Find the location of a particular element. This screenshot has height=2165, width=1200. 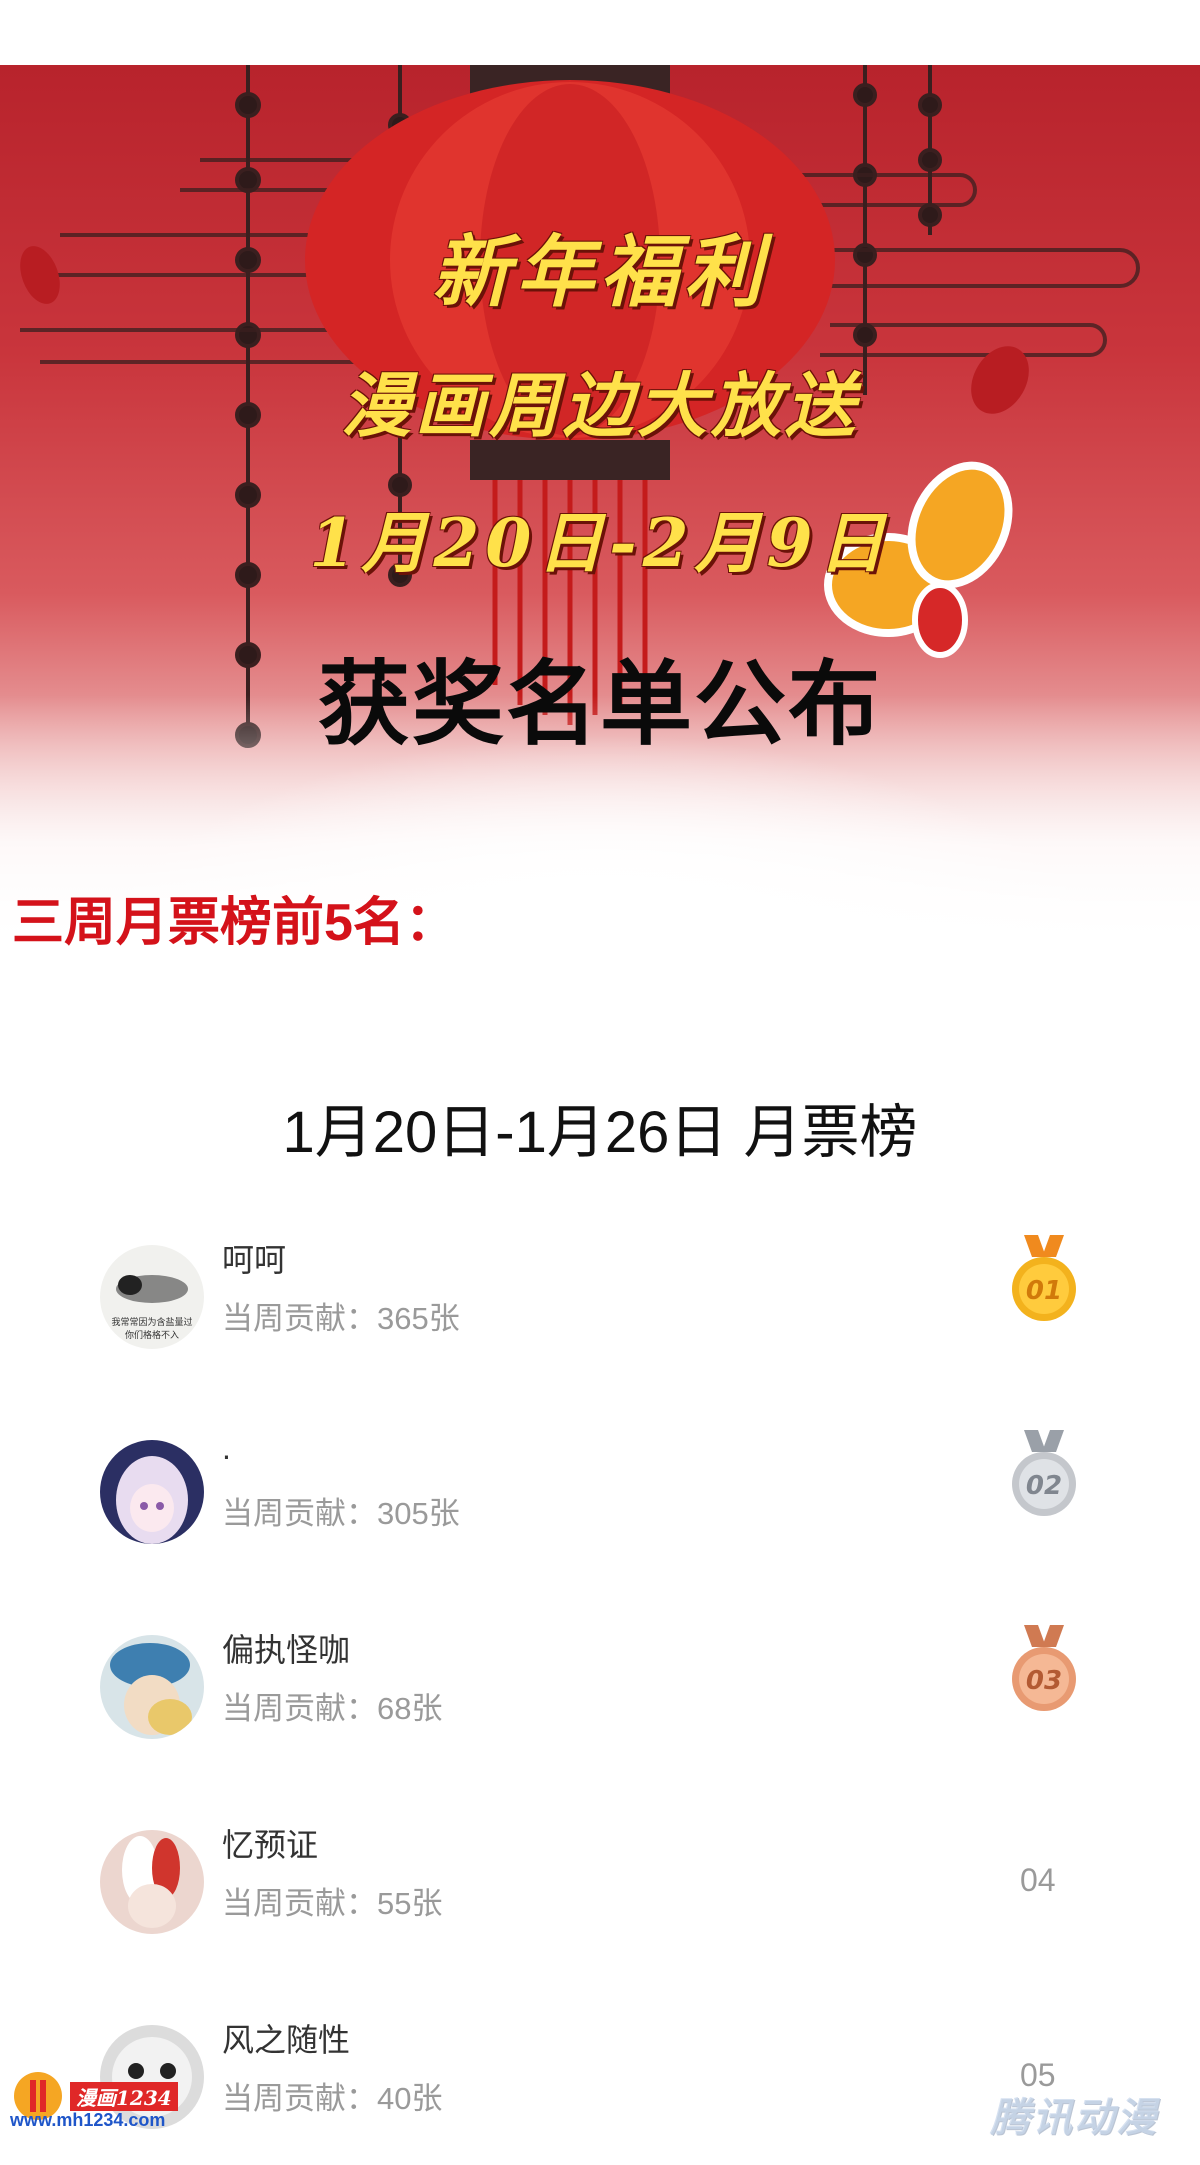

weekly-contribution: 当周贡献：68张 is located at coordinates (332, 1708).